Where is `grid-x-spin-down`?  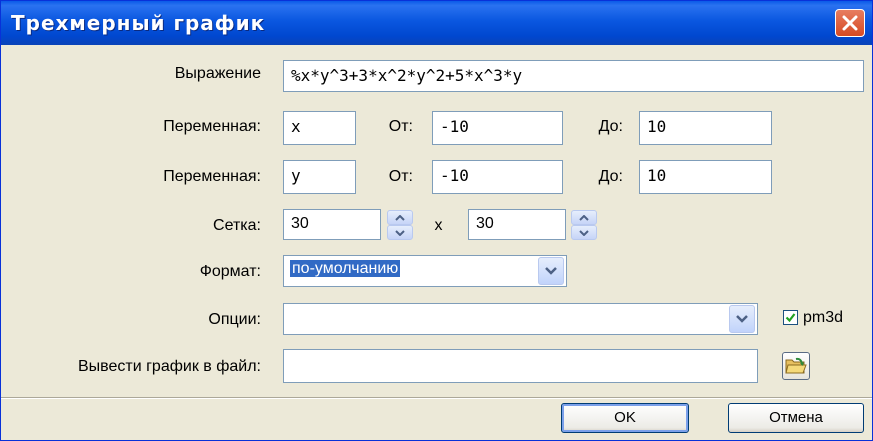 grid-x-spin-down is located at coordinates (400, 232).